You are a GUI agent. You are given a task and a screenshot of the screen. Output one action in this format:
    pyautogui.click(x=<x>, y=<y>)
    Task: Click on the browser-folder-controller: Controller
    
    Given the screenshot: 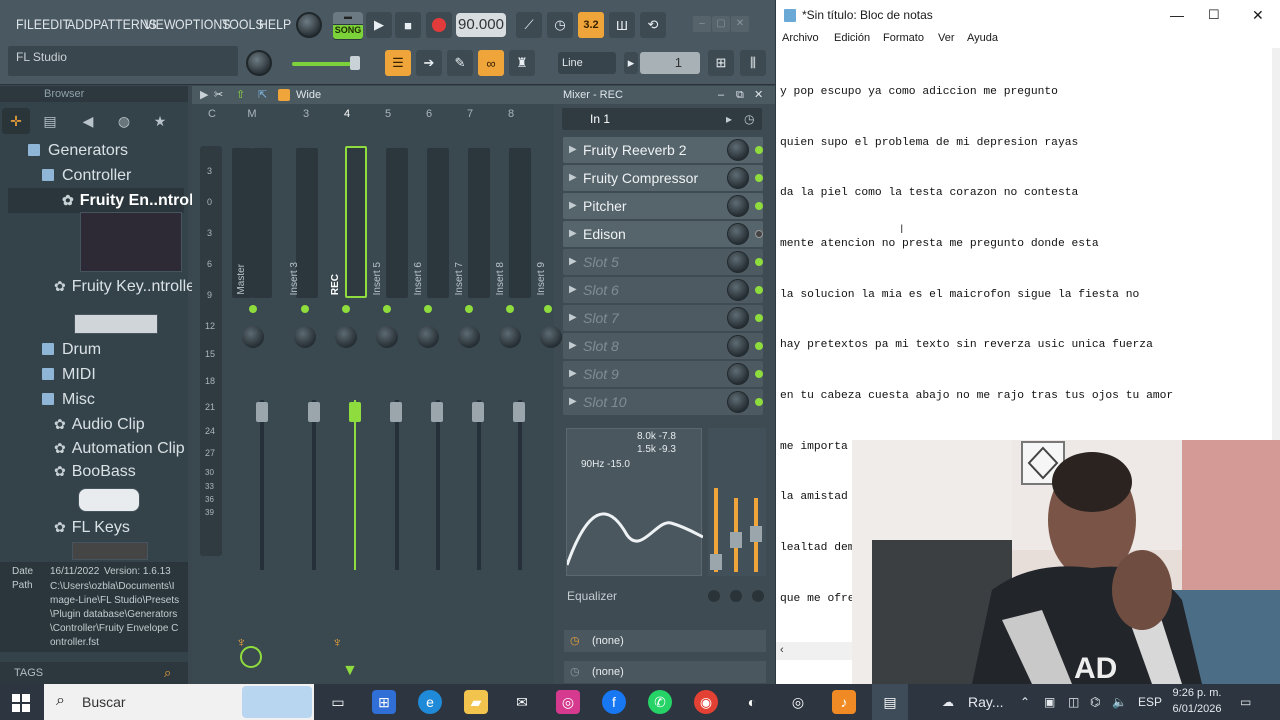 What is the action you would take?
    pyautogui.click(x=86, y=176)
    